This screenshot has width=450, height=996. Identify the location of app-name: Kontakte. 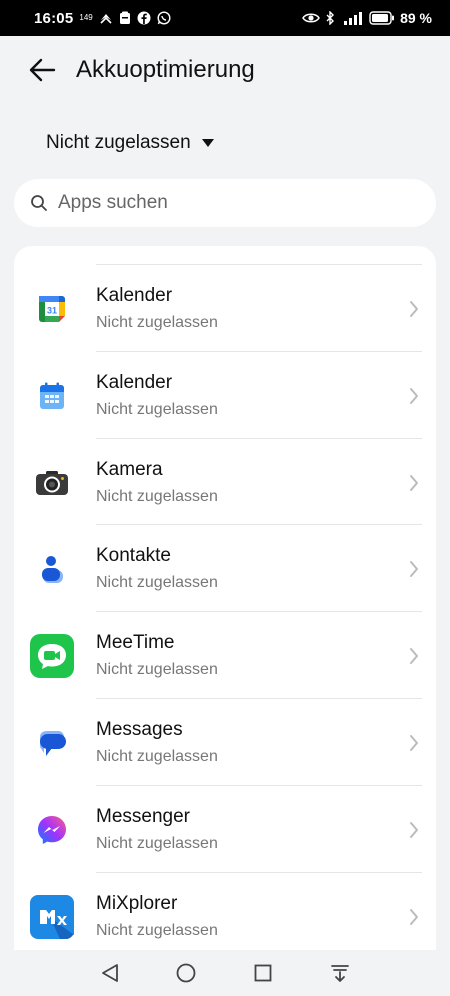
(133, 556).